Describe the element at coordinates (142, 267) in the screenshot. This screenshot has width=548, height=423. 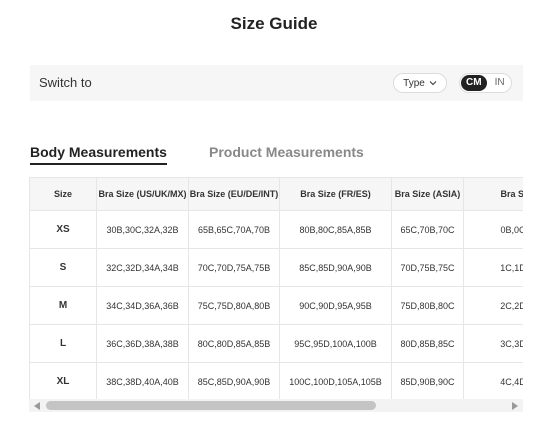
I see `table-cell: 32C,32D,34A,34B` at that location.